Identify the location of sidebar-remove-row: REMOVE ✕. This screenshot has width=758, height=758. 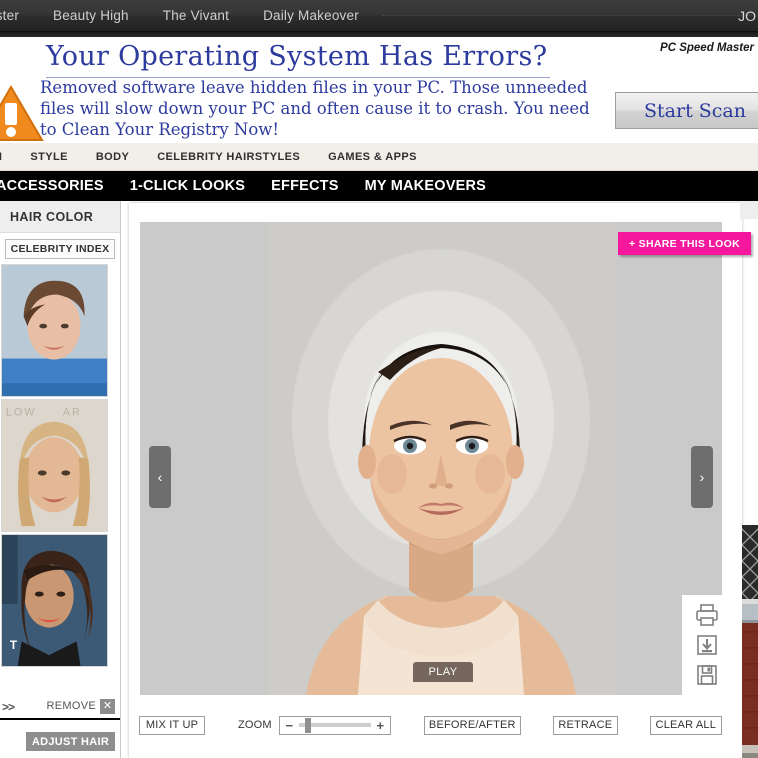
(60, 707).